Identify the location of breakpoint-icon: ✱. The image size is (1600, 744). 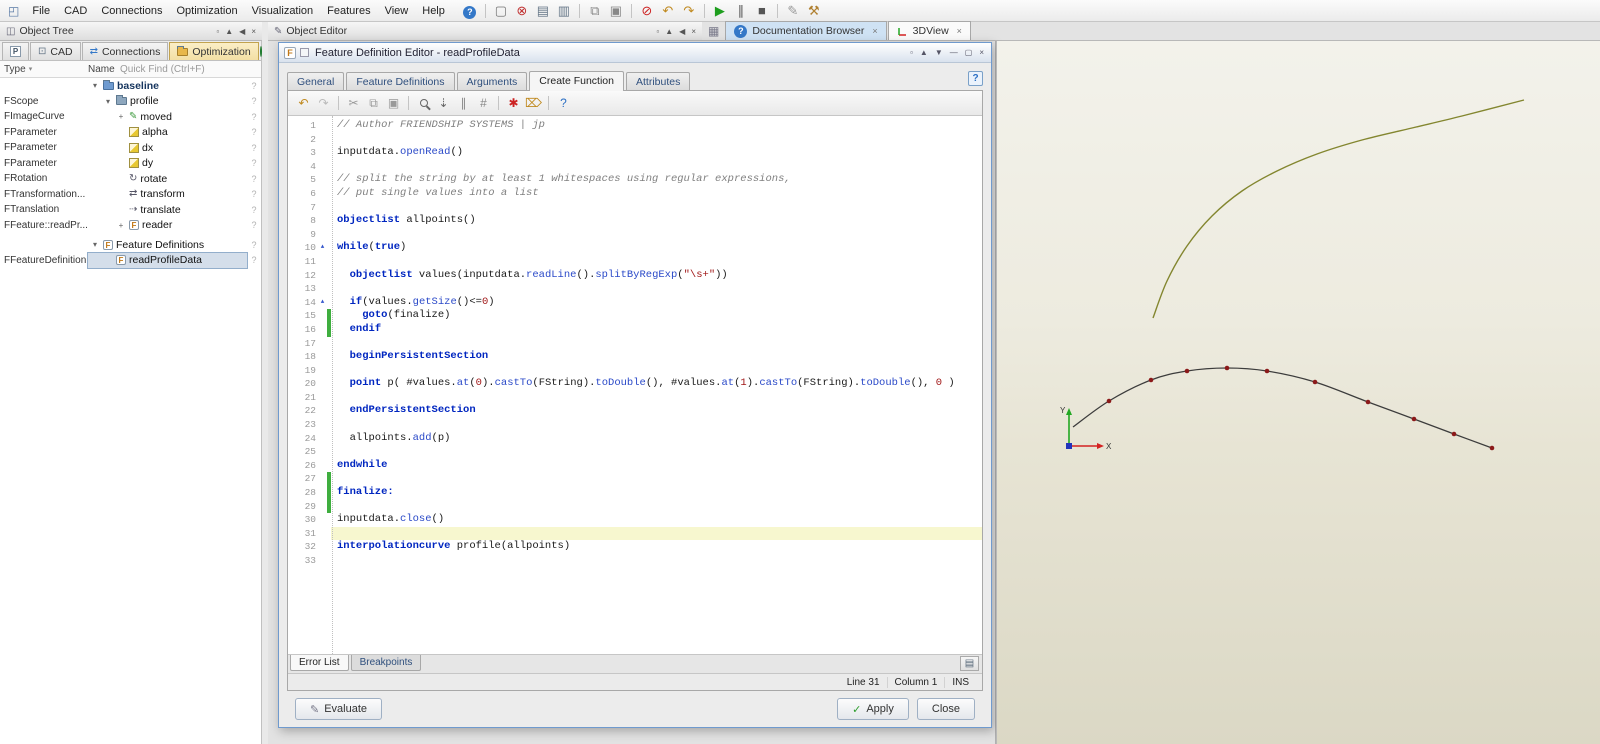
(513, 103).